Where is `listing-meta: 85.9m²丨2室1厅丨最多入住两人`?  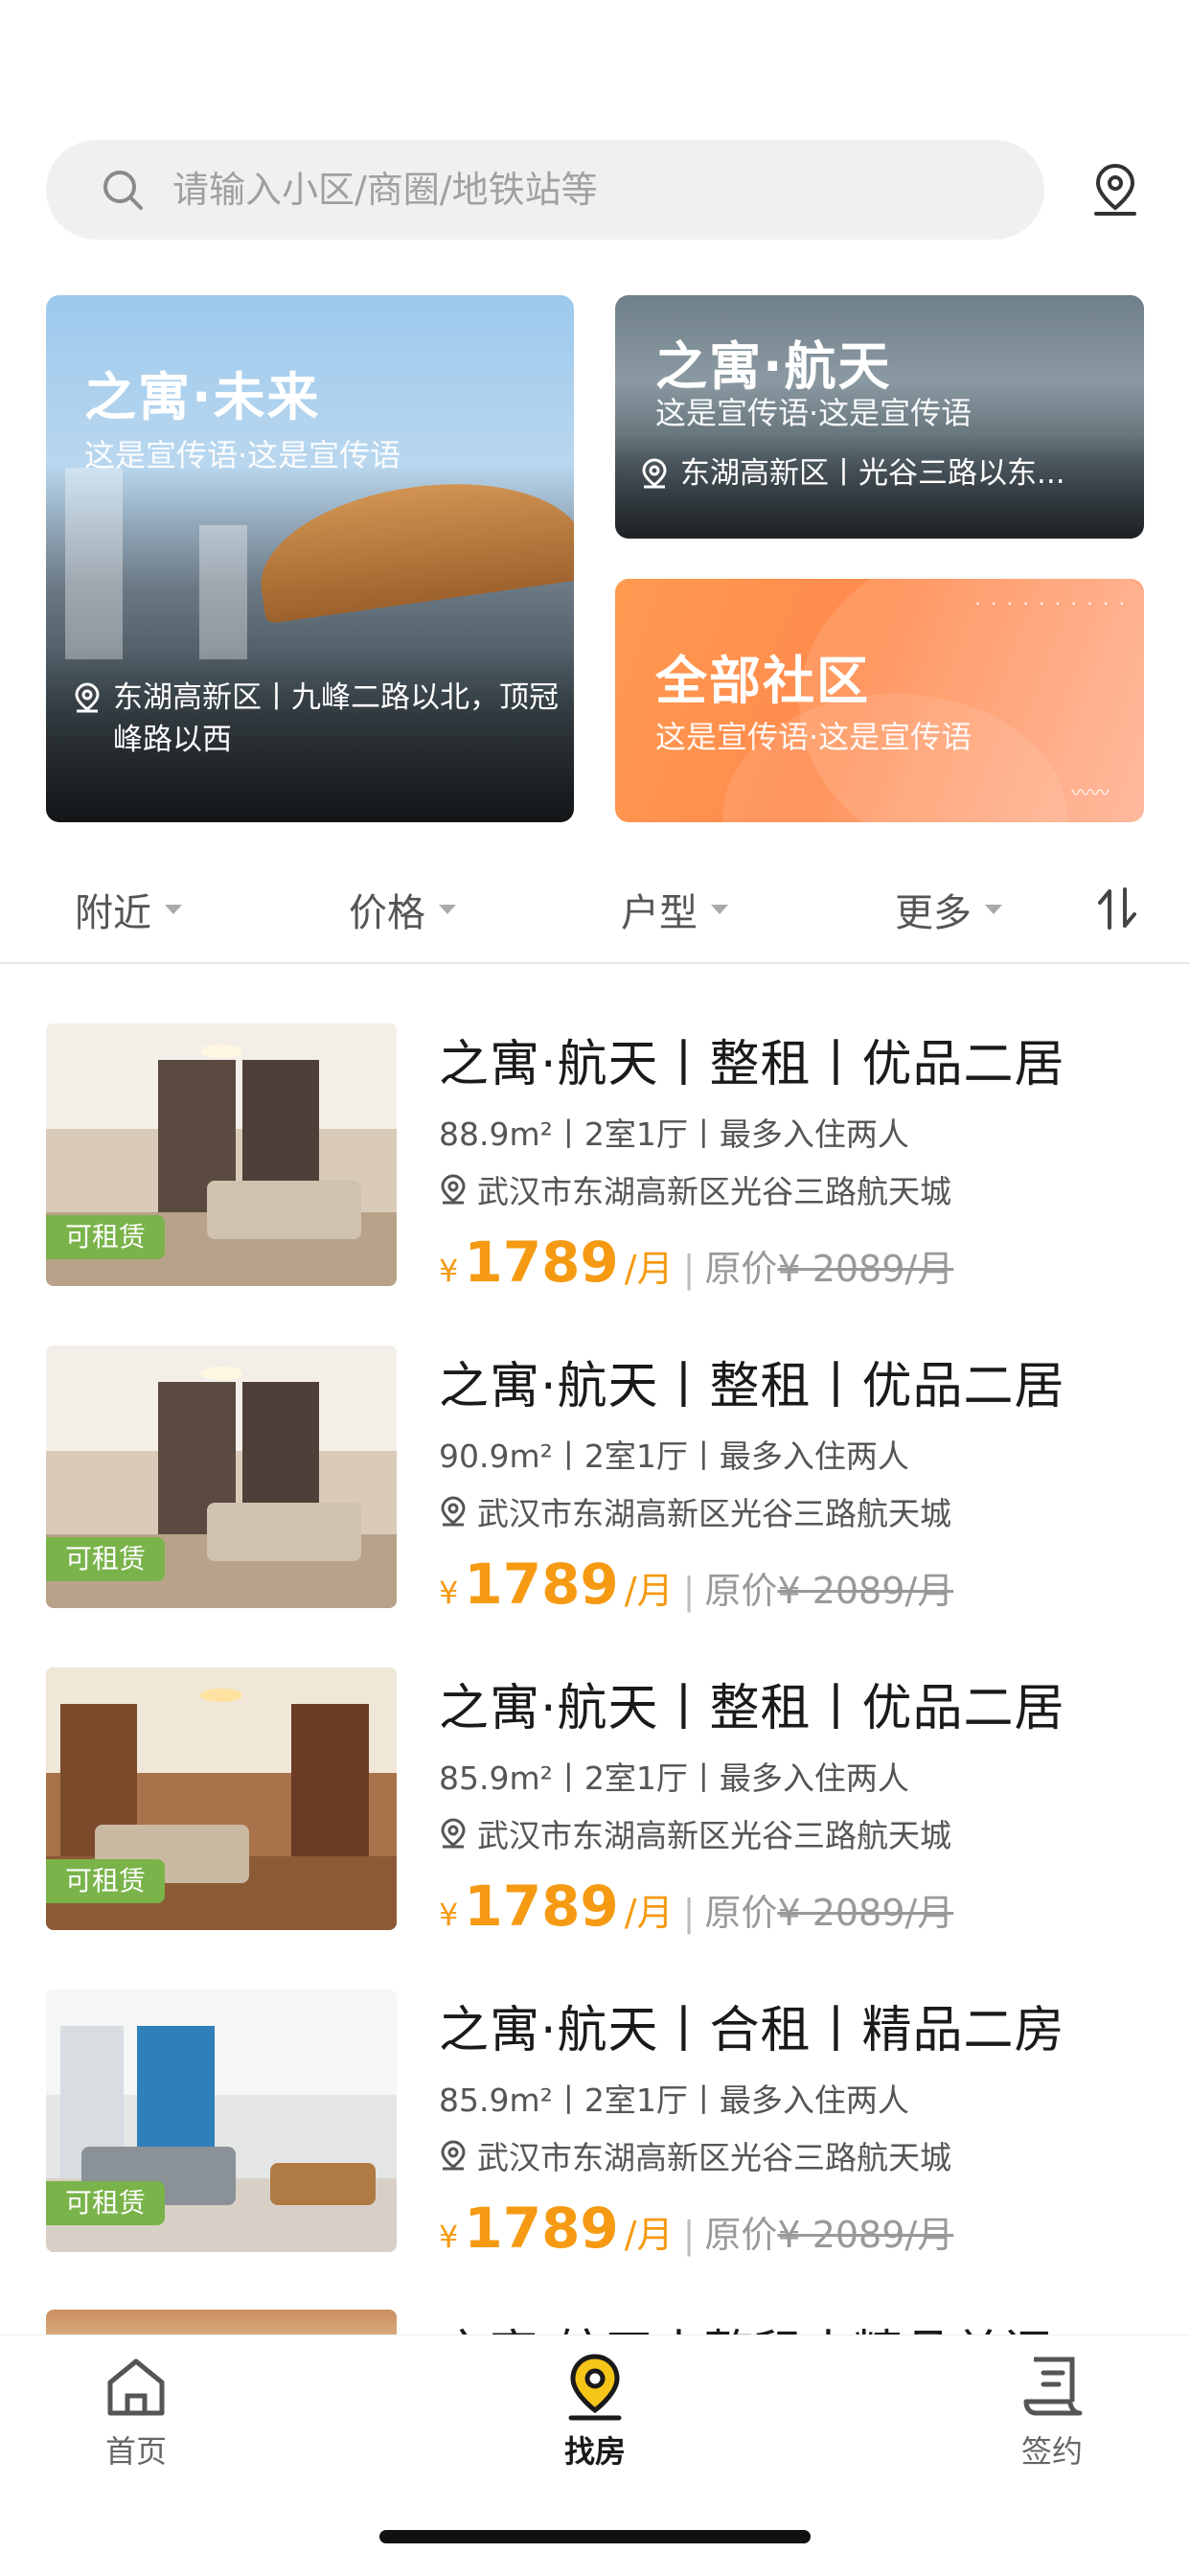 listing-meta: 85.9m²丨2室1厅丨最多入住两人 is located at coordinates (674, 1778).